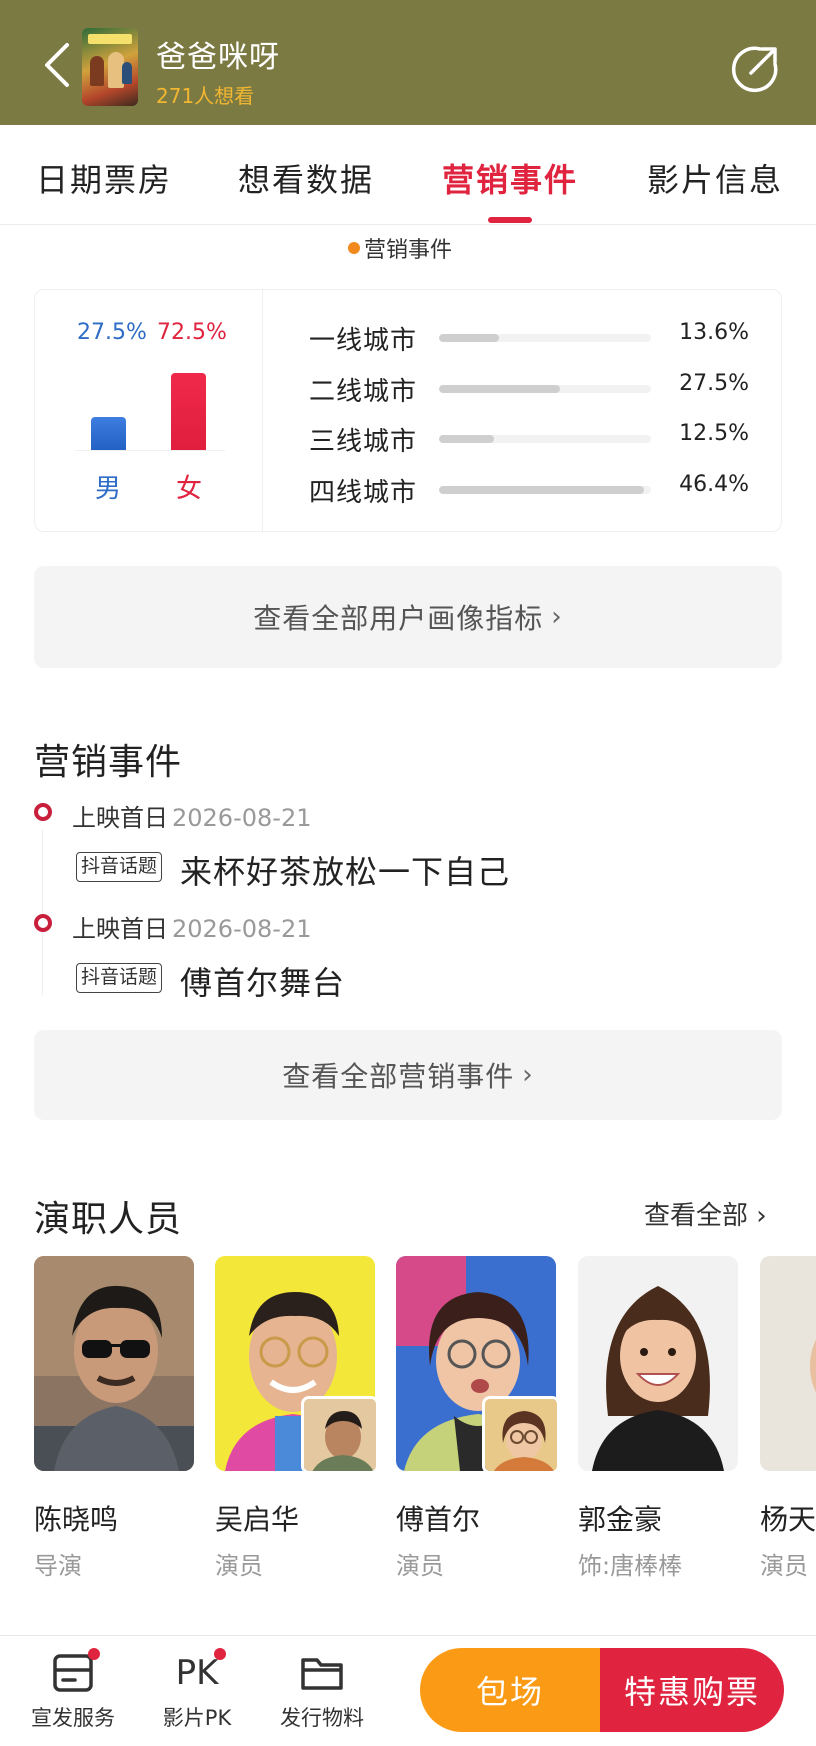 This screenshot has width=816, height=1746. What do you see at coordinates (363, 493) in the screenshot?
I see `city-name: 四线城市` at bounding box center [363, 493].